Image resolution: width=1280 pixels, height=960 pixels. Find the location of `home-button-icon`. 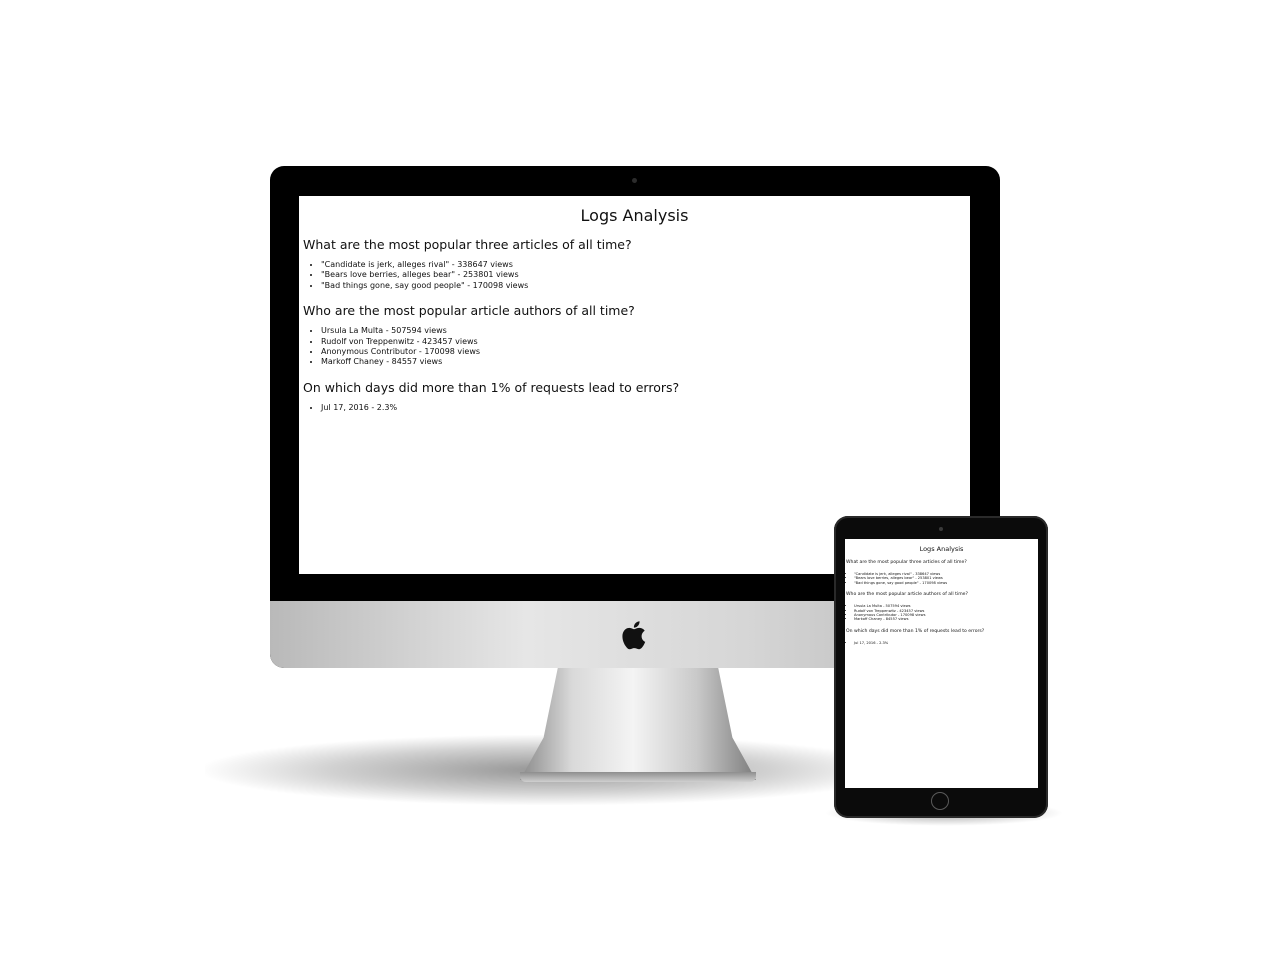

home-button-icon is located at coordinates (940, 801).